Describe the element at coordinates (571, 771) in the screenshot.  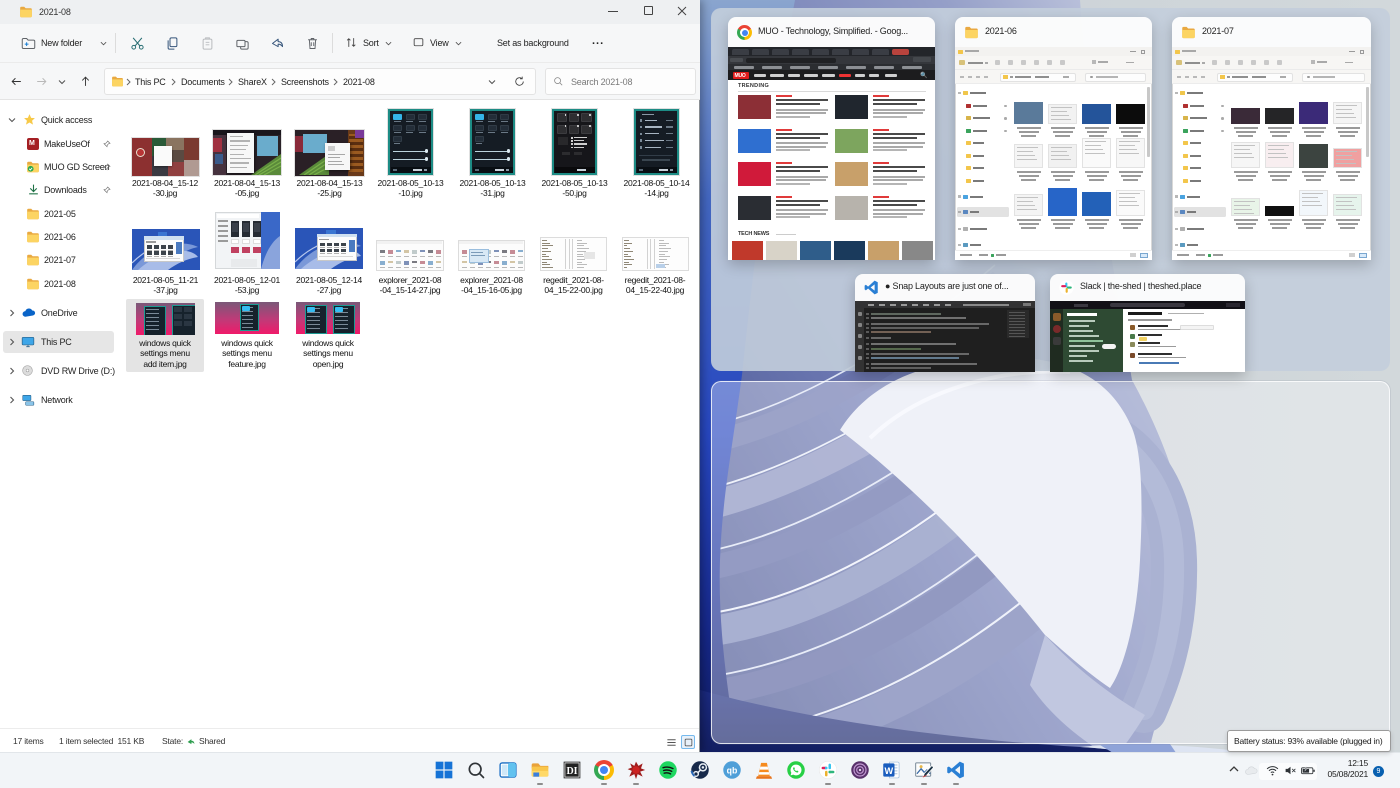
I see `svg-text: DI` at that location.